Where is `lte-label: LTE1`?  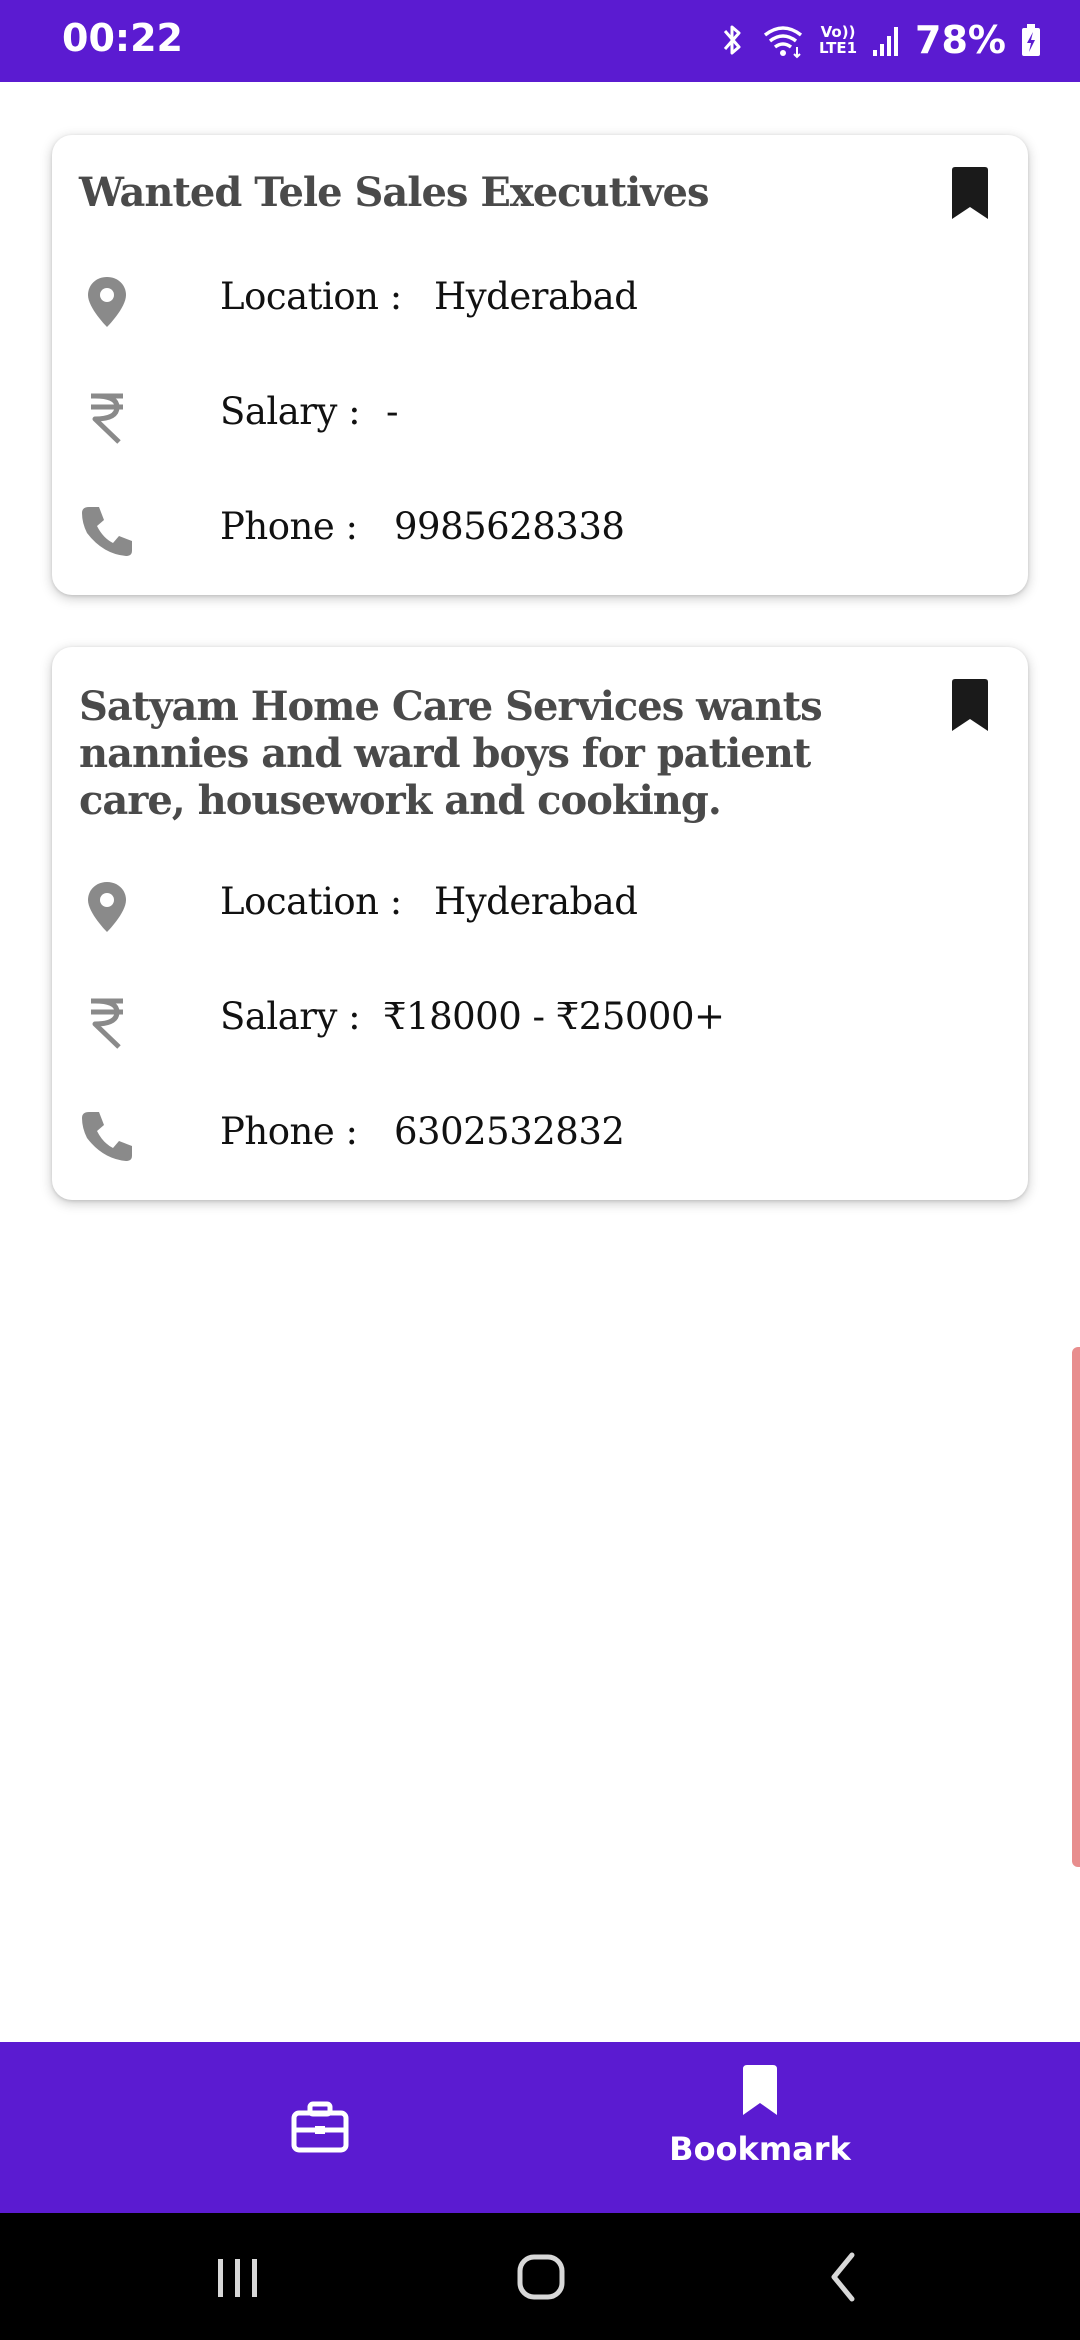
lte-label: LTE1 is located at coordinates (838, 48).